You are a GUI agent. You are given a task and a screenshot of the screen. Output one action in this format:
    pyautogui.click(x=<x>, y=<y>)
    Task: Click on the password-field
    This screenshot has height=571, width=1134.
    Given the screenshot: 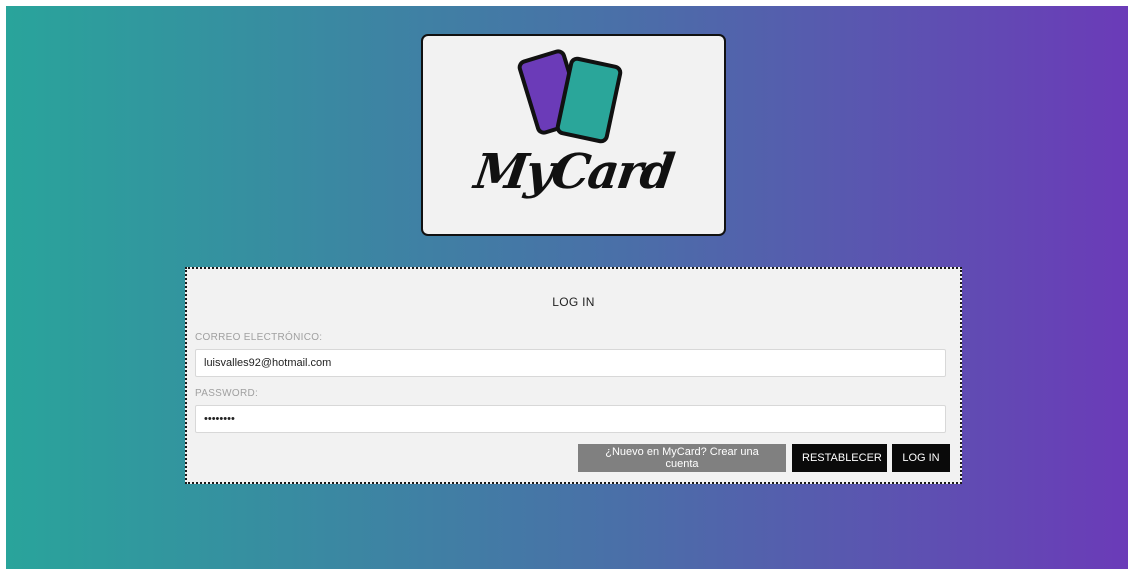 What is the action you would take?
    pyautogui.click(x=570, y=419)
    